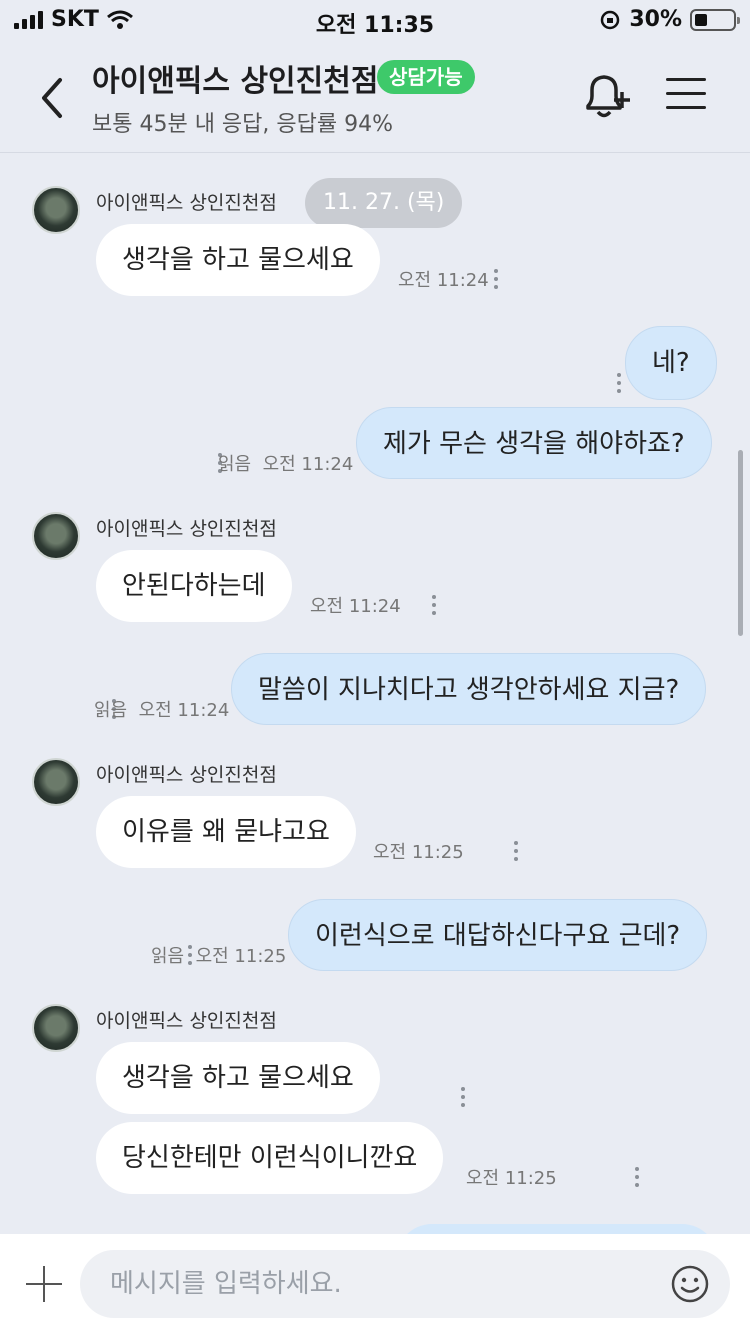  I want to click on message-bubble-partial, so click(557, 1229).